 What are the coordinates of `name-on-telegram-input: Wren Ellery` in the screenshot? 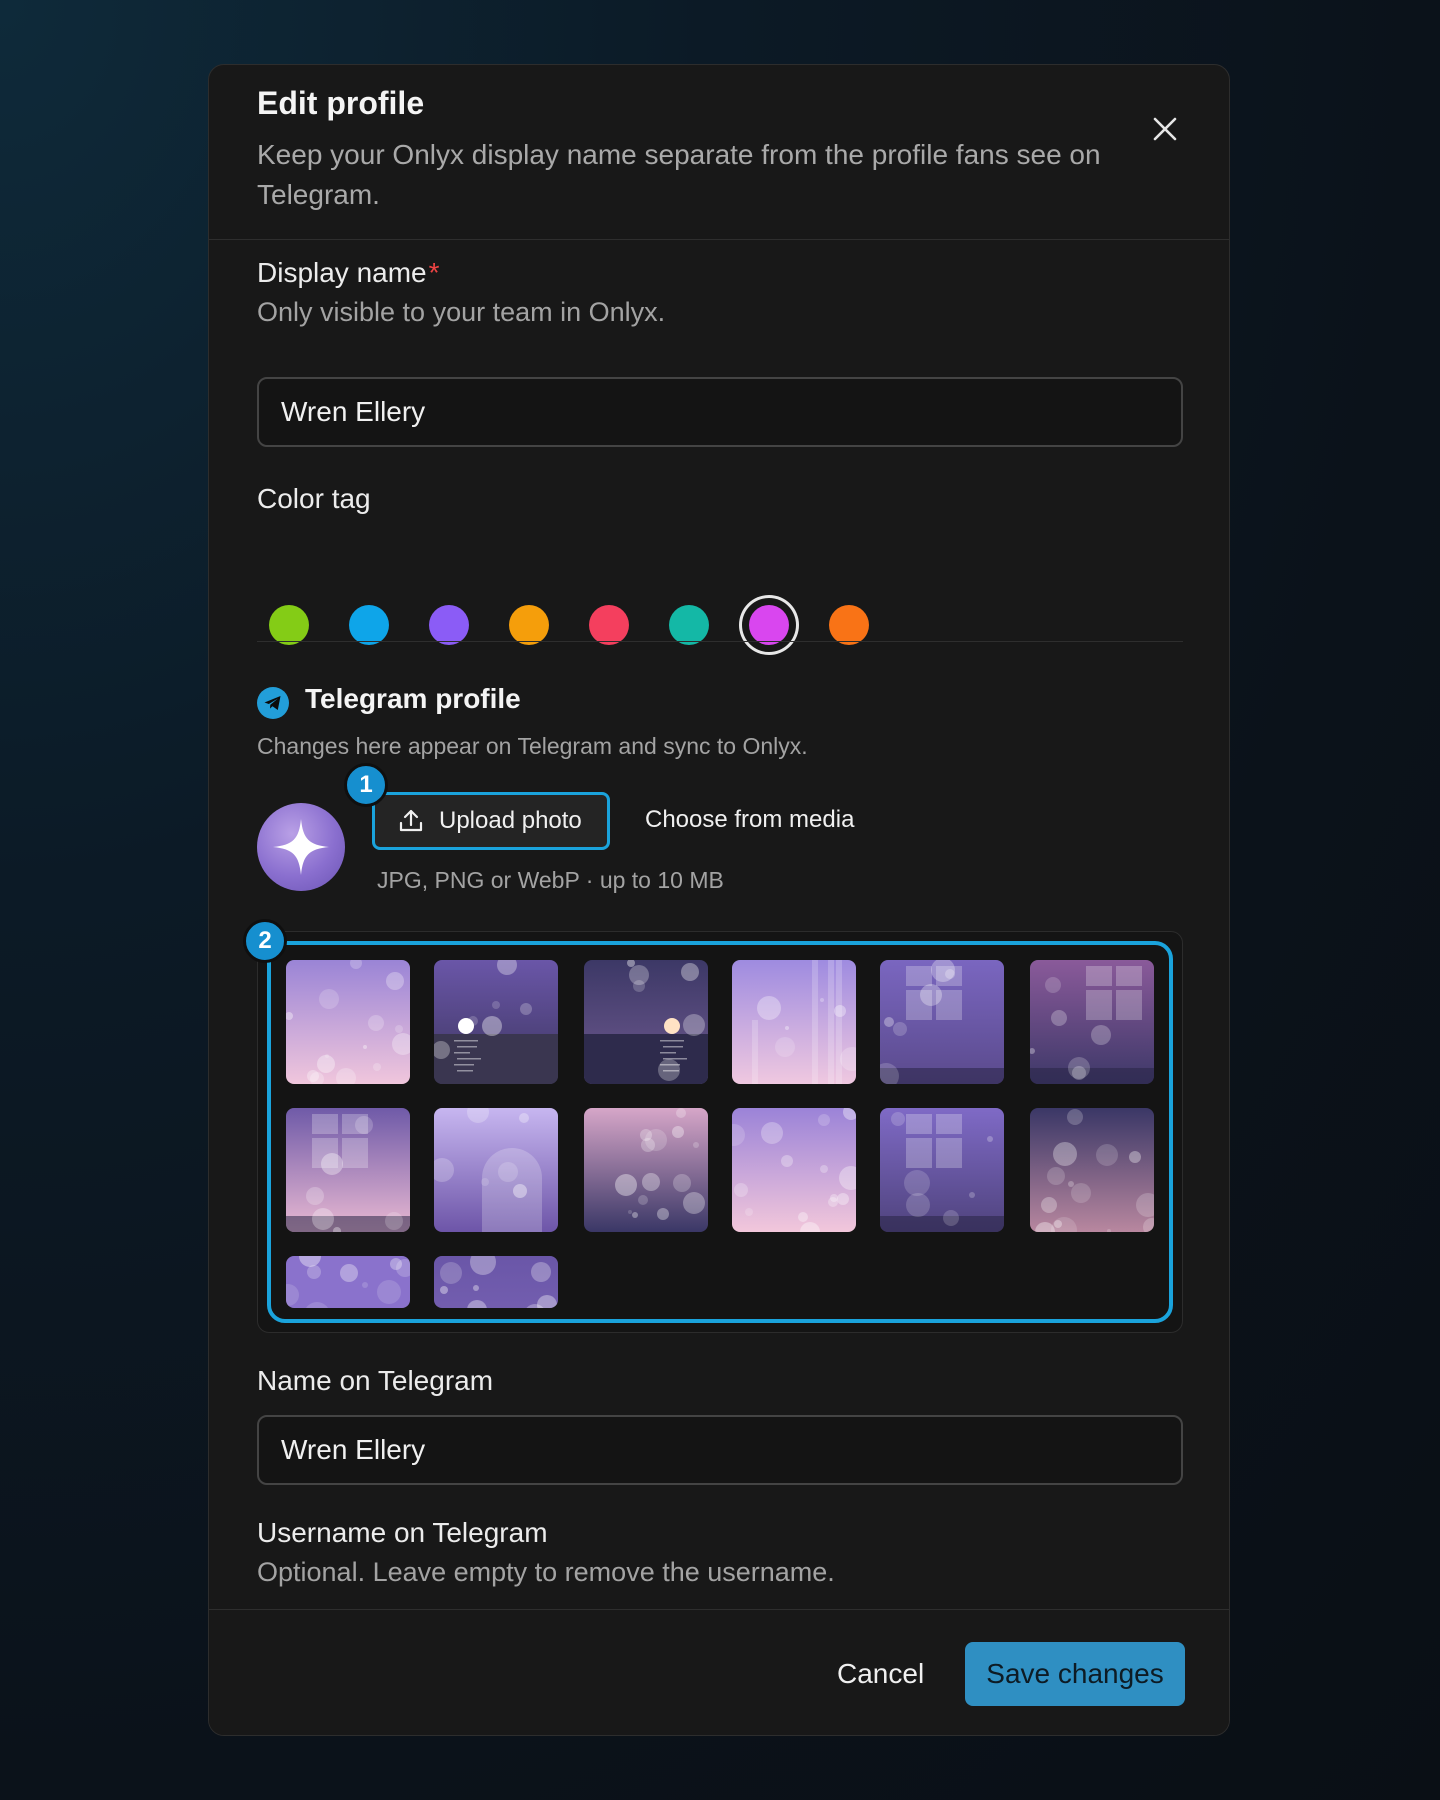 It's located at (720, 1450).